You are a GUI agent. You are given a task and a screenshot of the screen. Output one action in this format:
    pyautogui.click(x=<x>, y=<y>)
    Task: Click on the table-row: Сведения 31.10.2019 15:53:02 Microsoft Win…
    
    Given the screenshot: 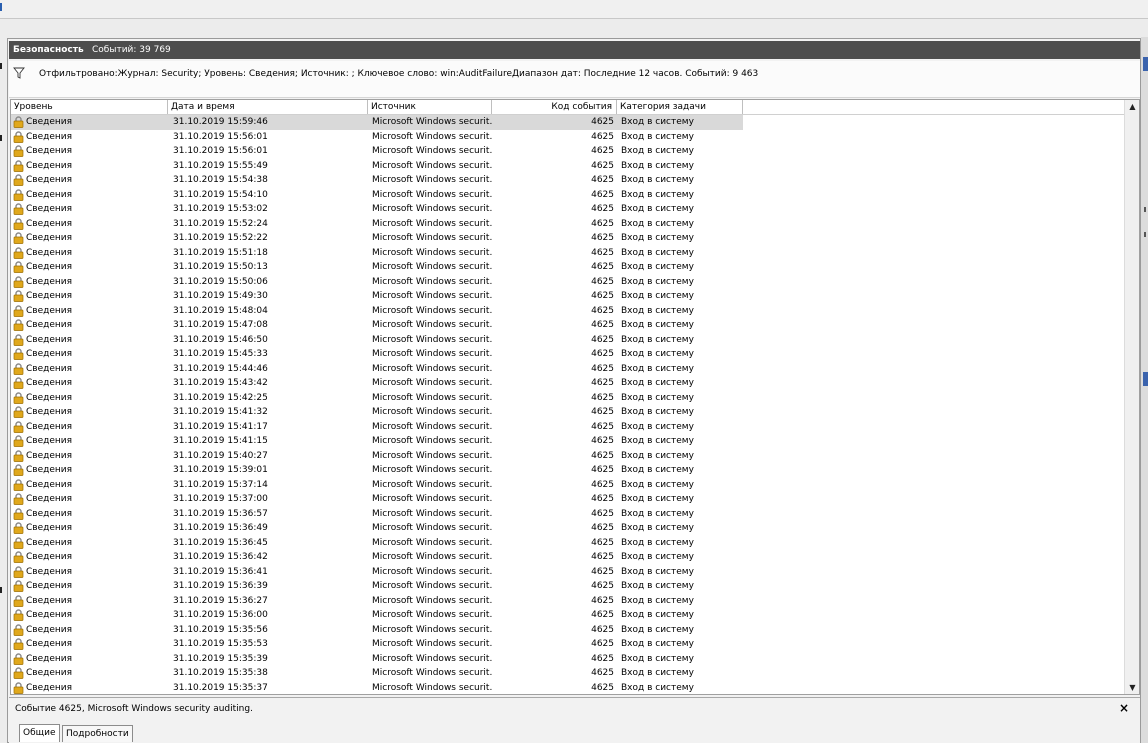 What is the action you would take?
    pyautogui.click(x=568, y=209)
    